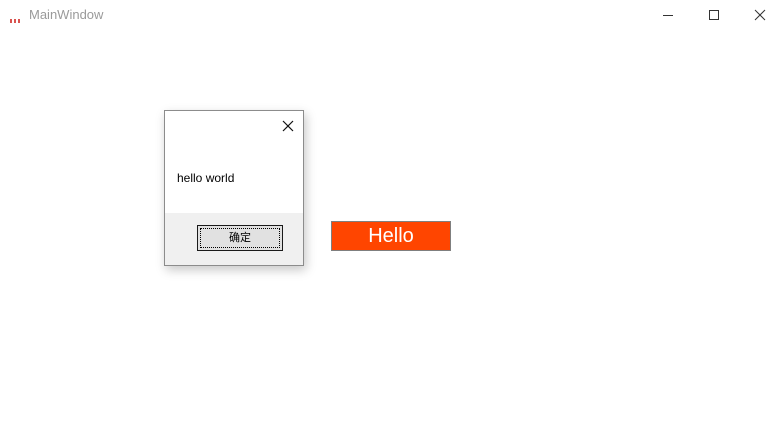  I want to click on dialog-close-button, so click(288, 126).